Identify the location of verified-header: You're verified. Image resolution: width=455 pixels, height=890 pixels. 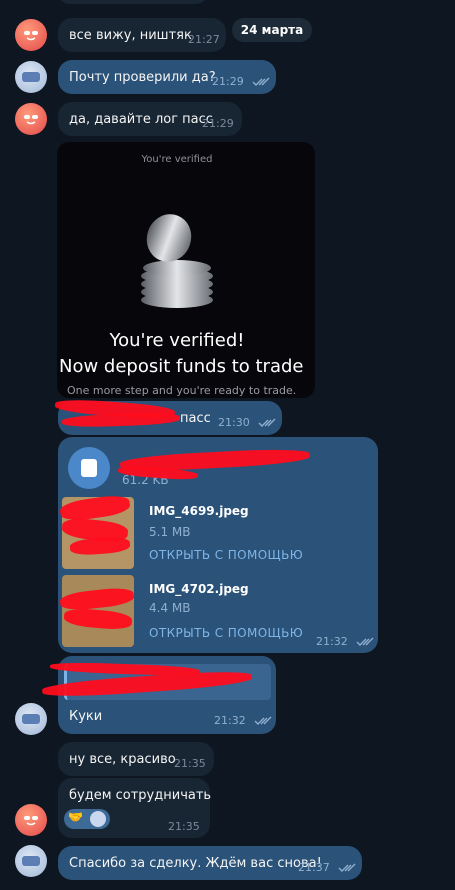
(177, 159).